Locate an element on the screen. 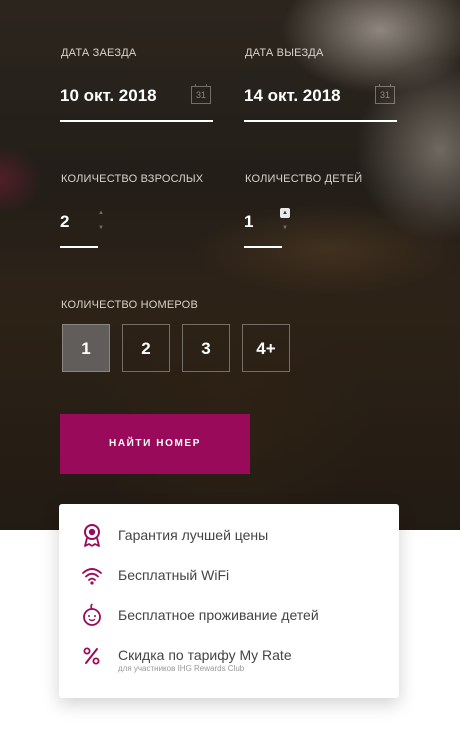 The image size is (460, 730). baby-icon is located at coordinates (92, 614).